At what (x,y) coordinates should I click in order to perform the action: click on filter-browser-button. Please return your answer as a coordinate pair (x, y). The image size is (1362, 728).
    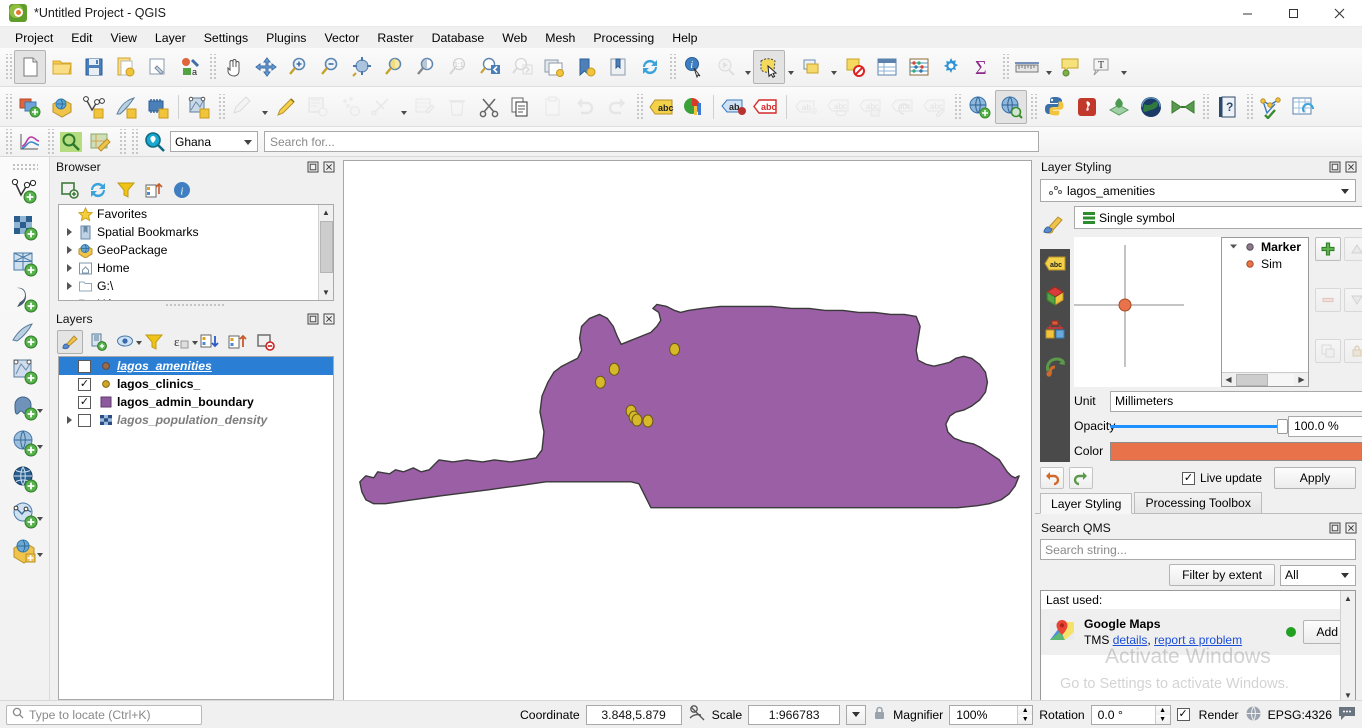
    Looking at the image, I should click on (126, 190).